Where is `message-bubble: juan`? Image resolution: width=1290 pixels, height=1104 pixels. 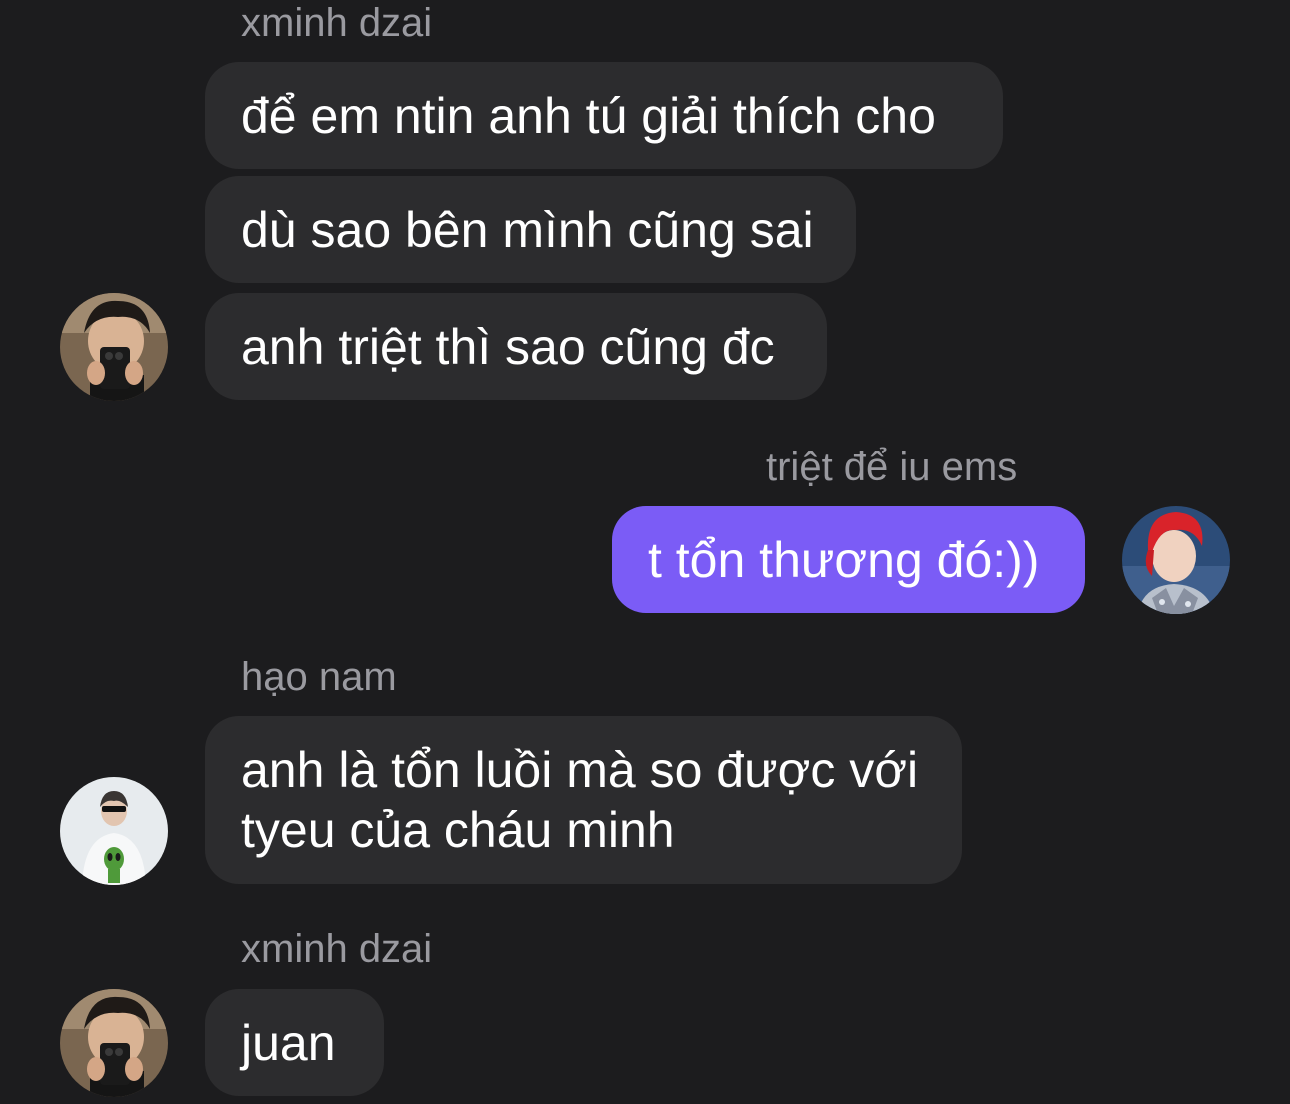 message-bubble: juan is located at coordinates (294, 1042).